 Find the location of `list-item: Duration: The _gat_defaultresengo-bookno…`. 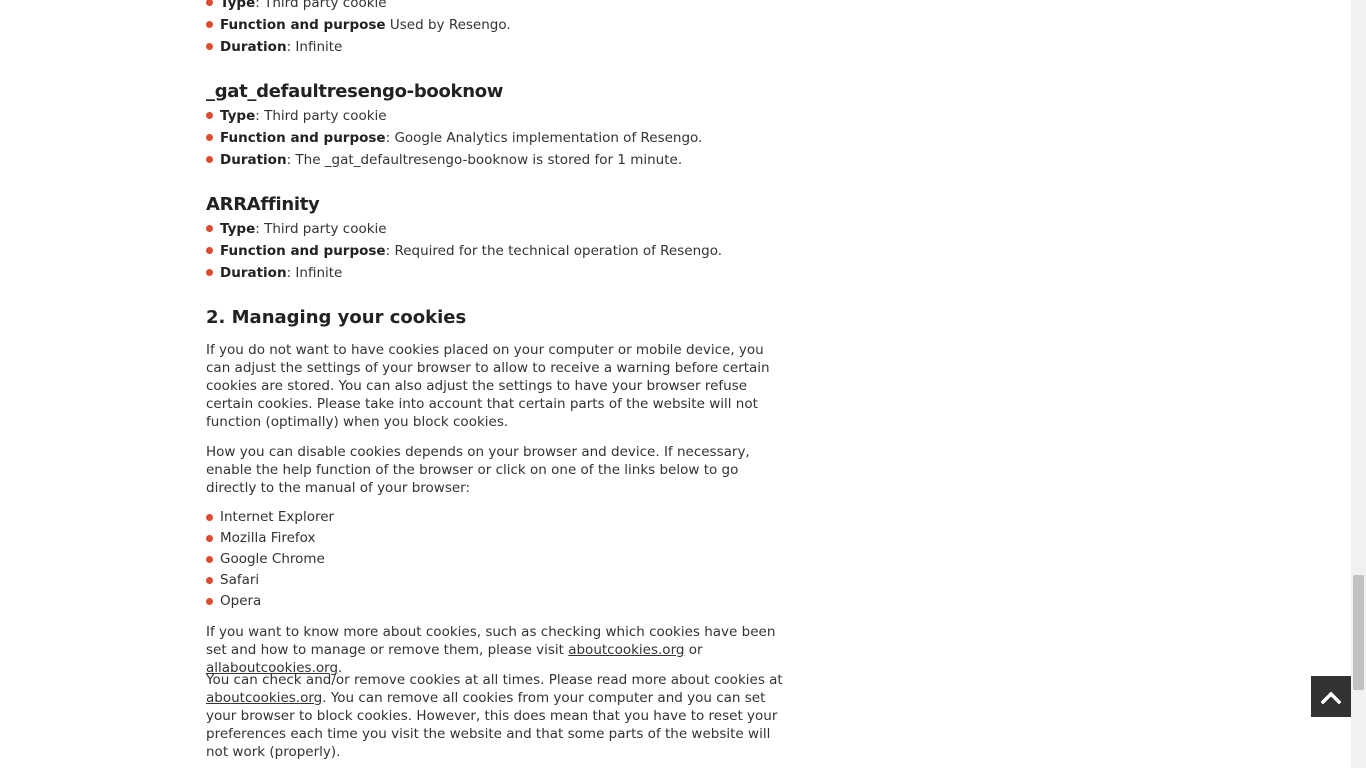

list-item: Duration: The _gat_defaultresengo-bookno… is located at coordinates (496, 160).